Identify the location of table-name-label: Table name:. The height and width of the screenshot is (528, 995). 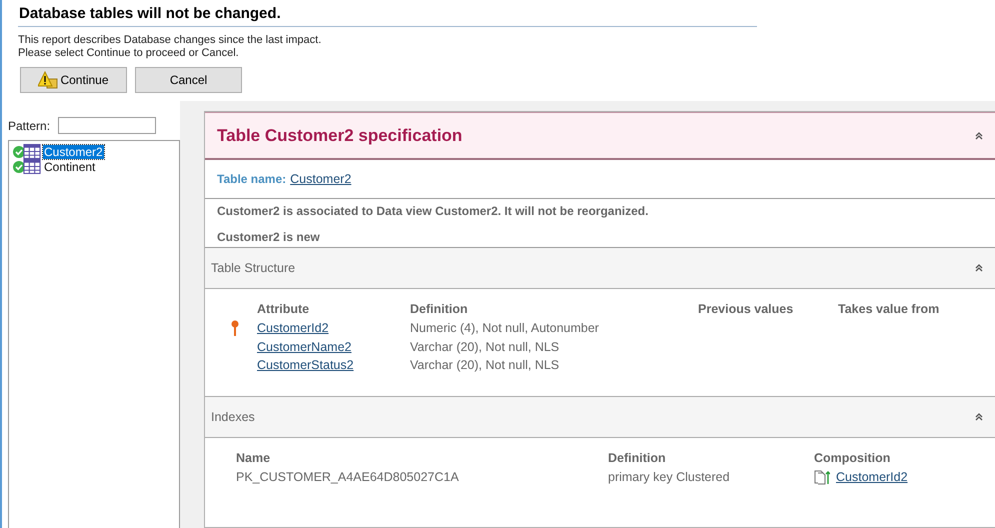
(251, 179).